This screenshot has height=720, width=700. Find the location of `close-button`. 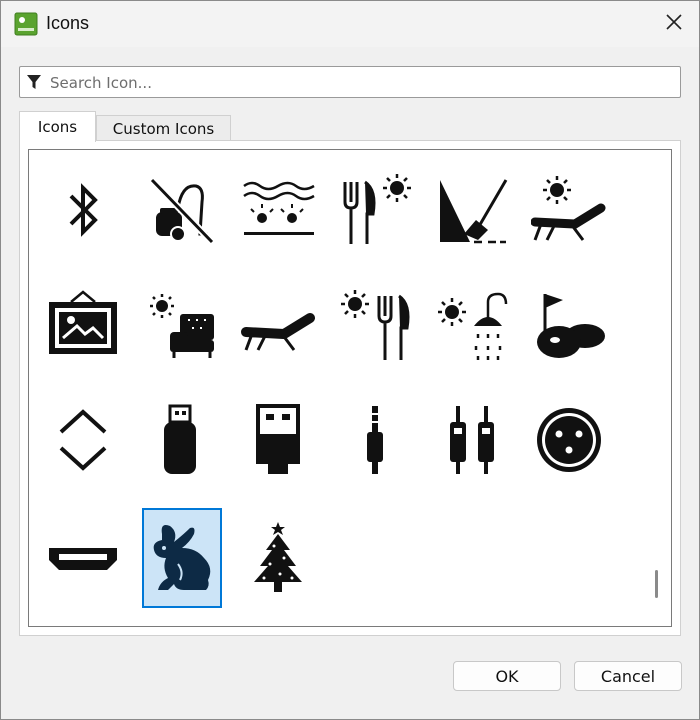

close-button is located at coordinates (674, 24).